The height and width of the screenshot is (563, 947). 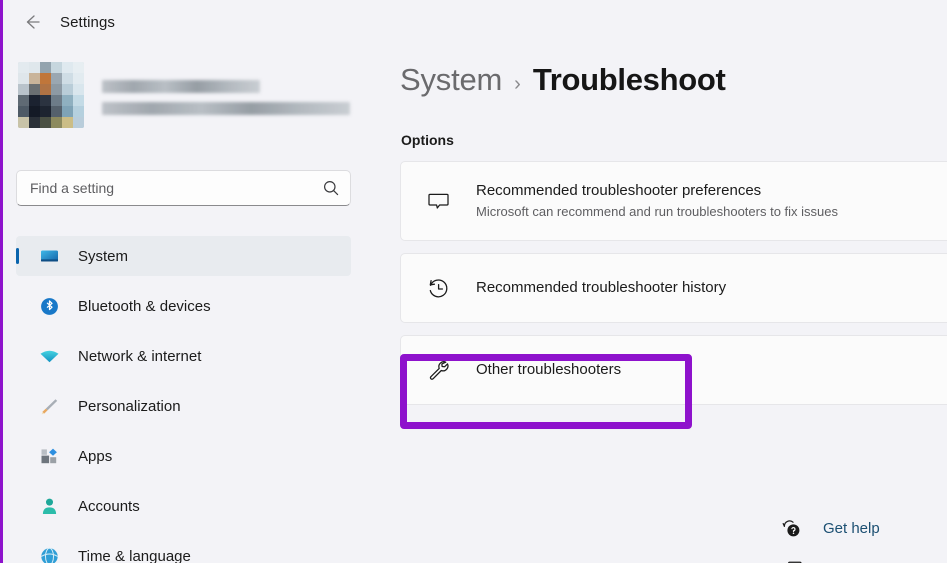 What do you see at coordinates (49, 406) in the screenshot?
I see `paintbrush-icon` at bounding box center [49, 406].